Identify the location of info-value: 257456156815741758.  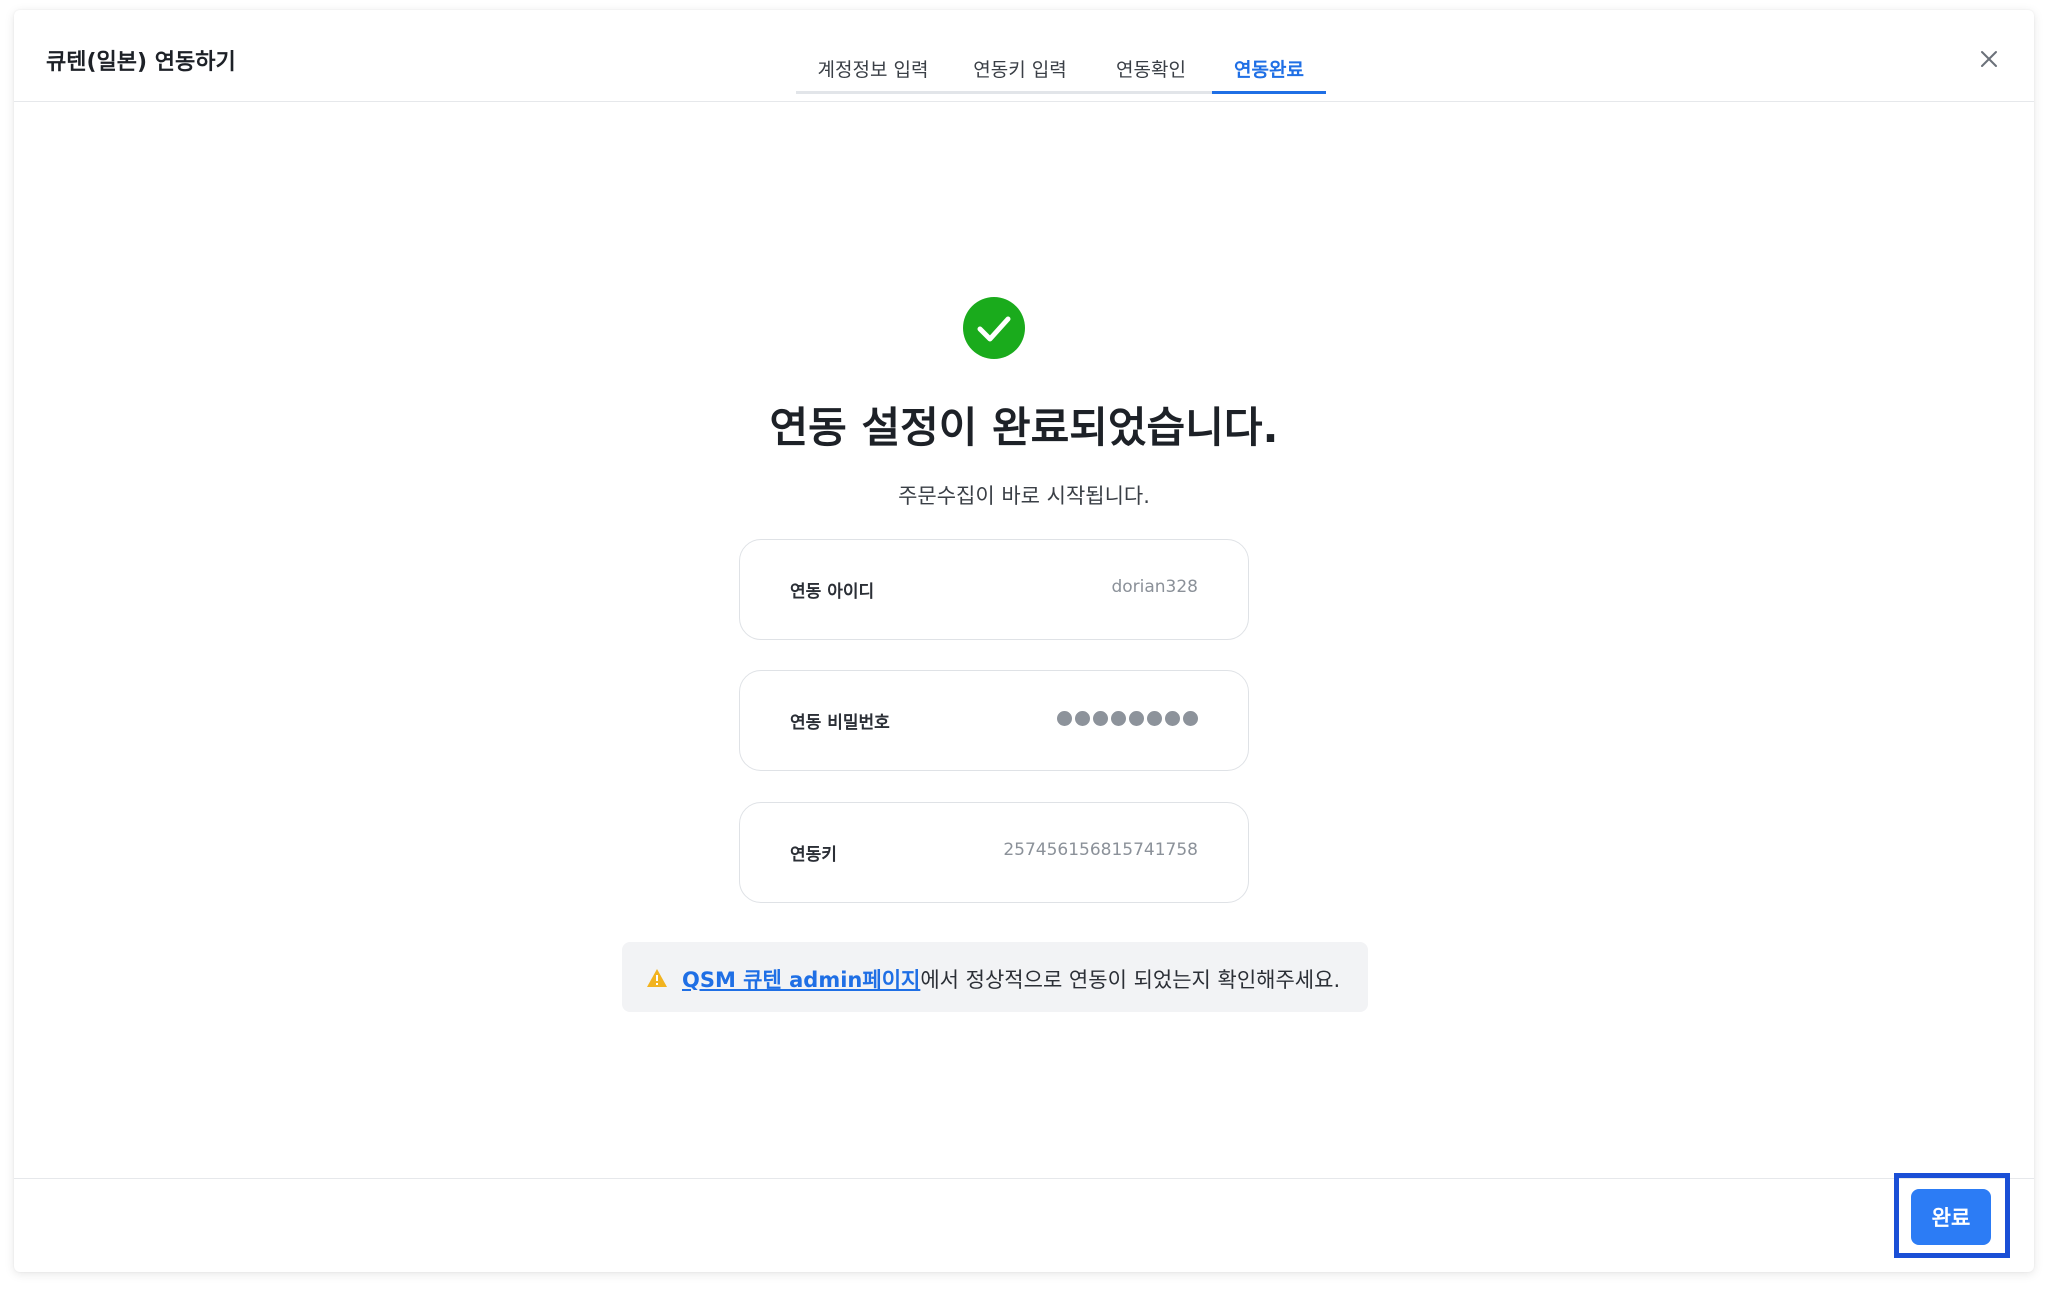
(1100, 850).